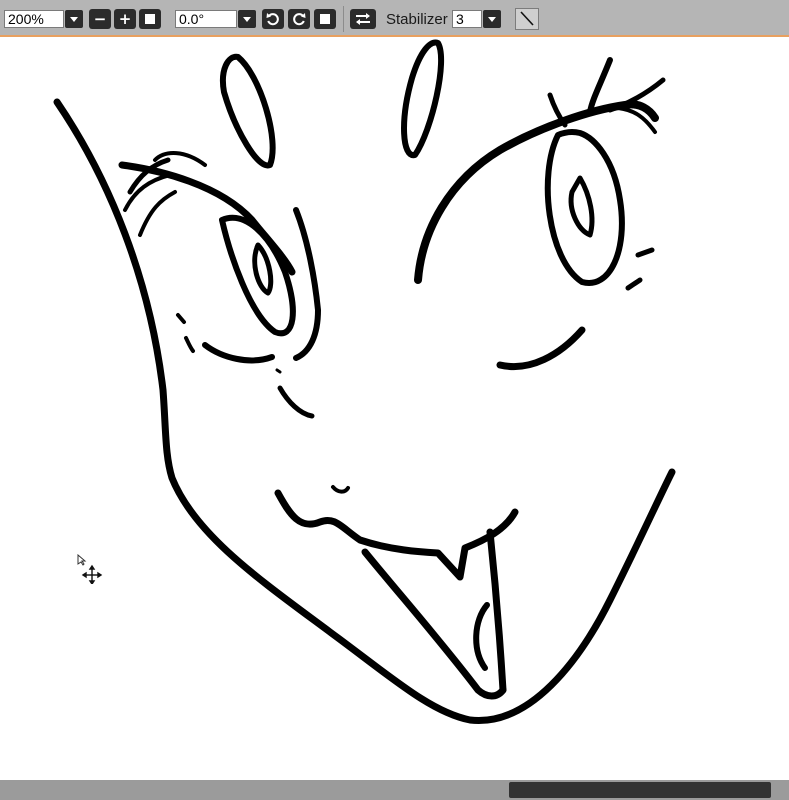 The height and width of the screenshot is (800, 789). Describe the element at coordinates (296, 402) in the screenshot. I see `nose-curve` at that location.